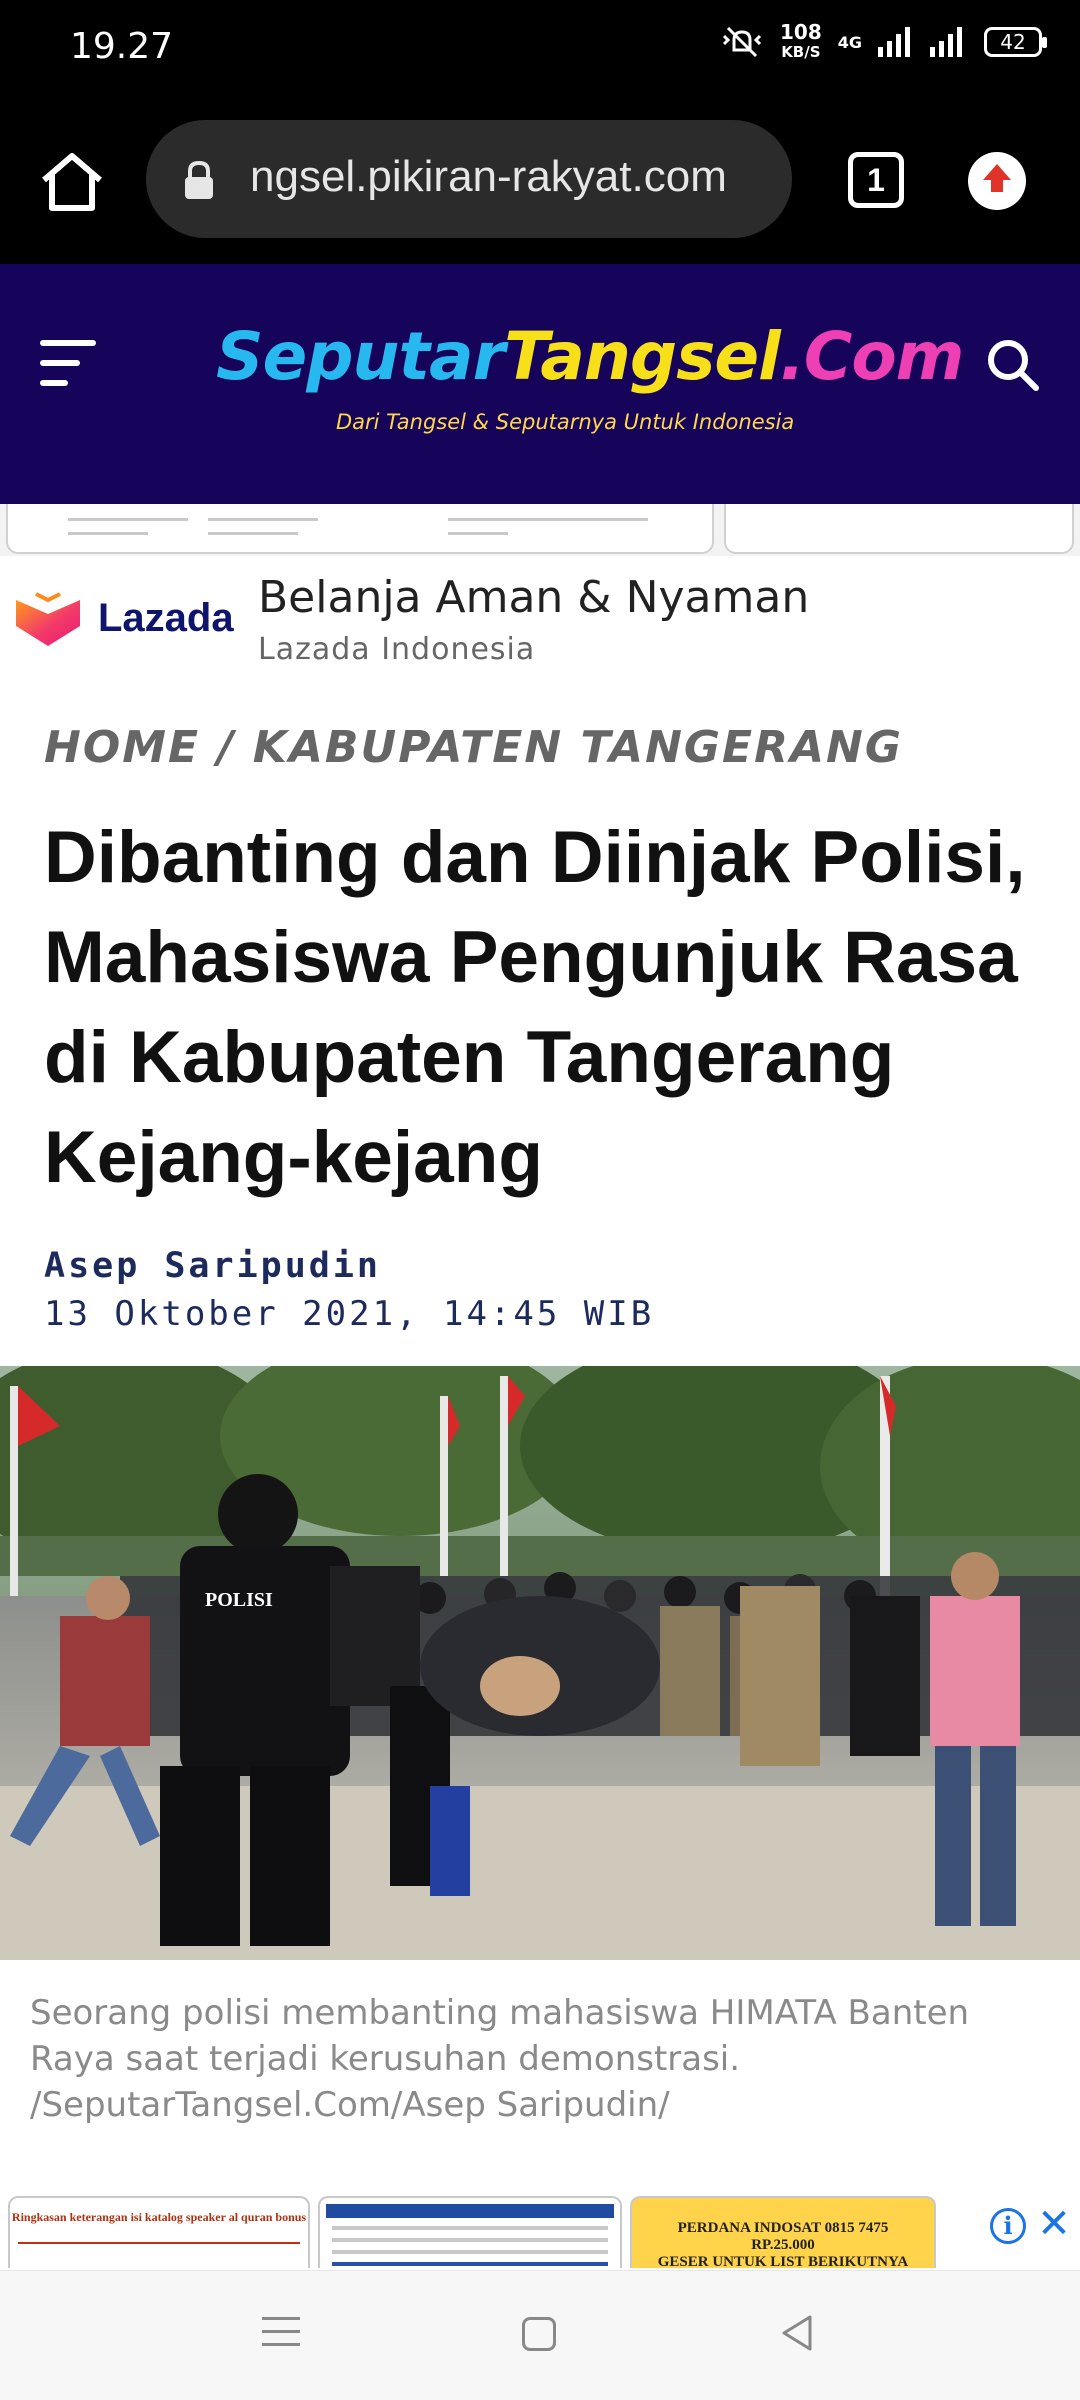 This screenshot has height=2400, width=1080. Describe the element at coordinates (798, 2333) in the screenshot. I see `back-icon` at that location.